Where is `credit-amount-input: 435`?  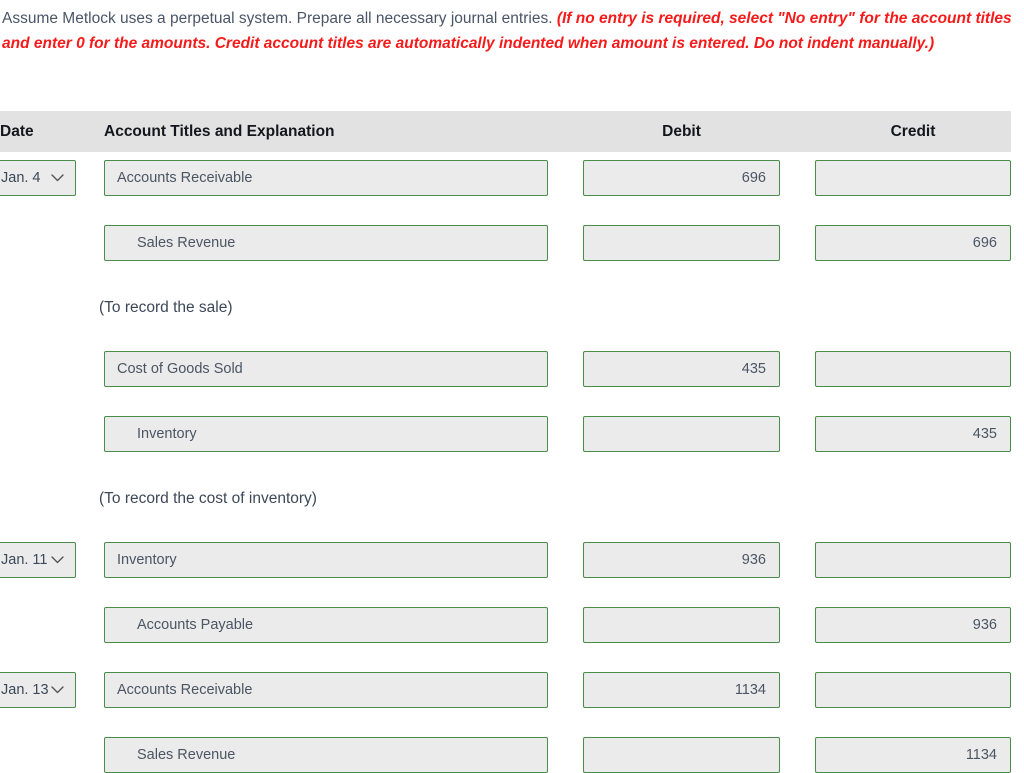
credit-amount-input: 435 is located at coordinates (913, 434).